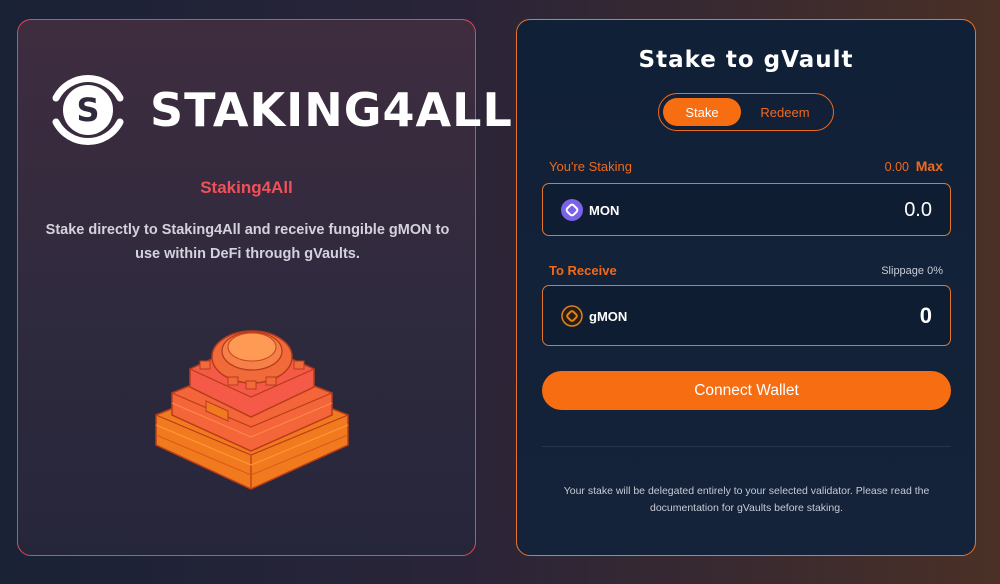 The image size is (1000, 584). What do you see at coordinates (918, 210) in the screenshot?
I see `stake-amount-input: 0.0` at bounding box center [918, 210].